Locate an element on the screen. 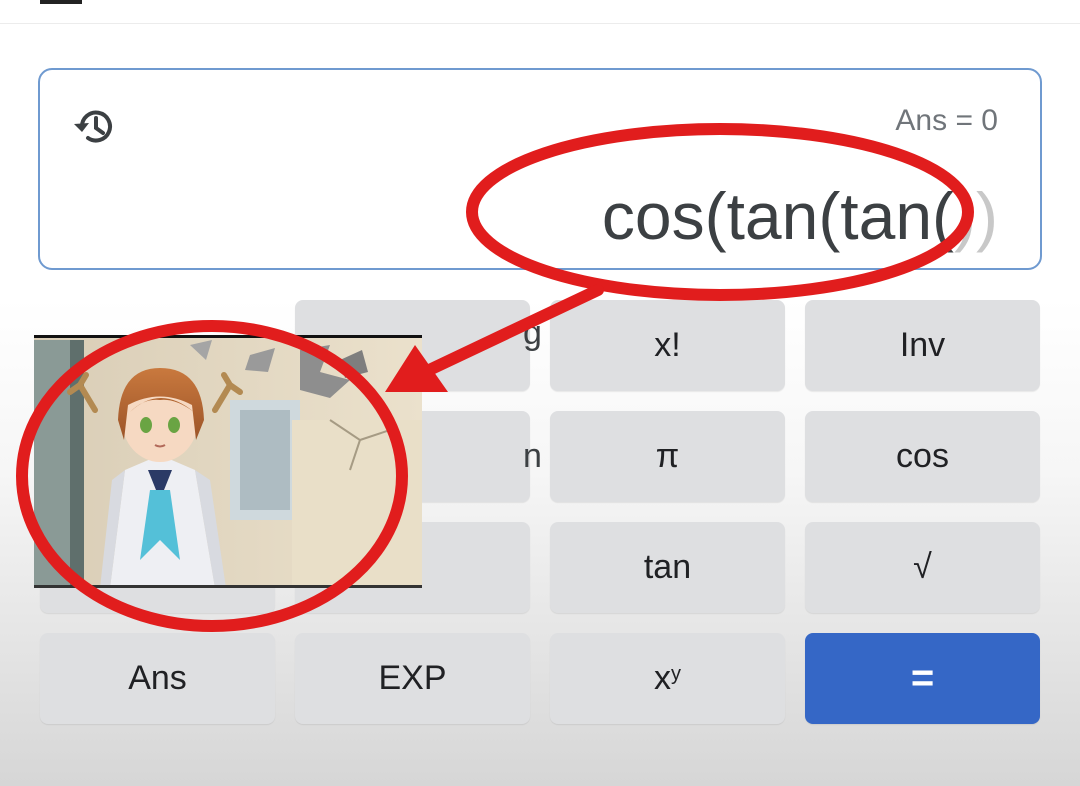  key-ans: Ans is located at coordinates (157, 678).